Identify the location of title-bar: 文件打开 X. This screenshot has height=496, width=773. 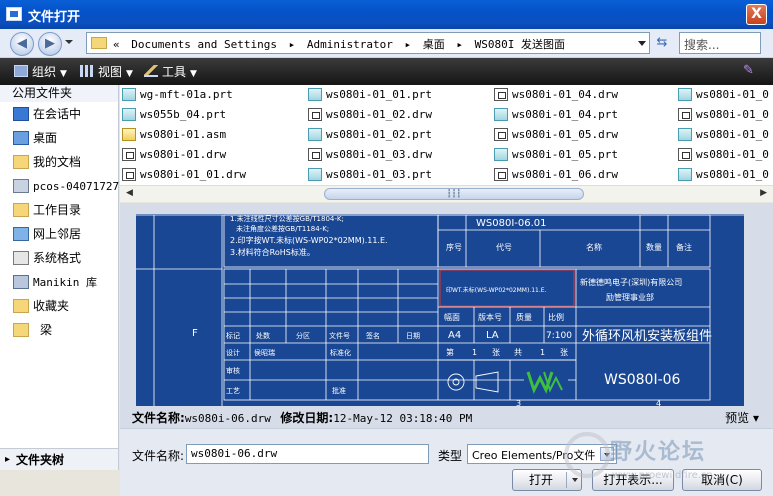
(386, 14).